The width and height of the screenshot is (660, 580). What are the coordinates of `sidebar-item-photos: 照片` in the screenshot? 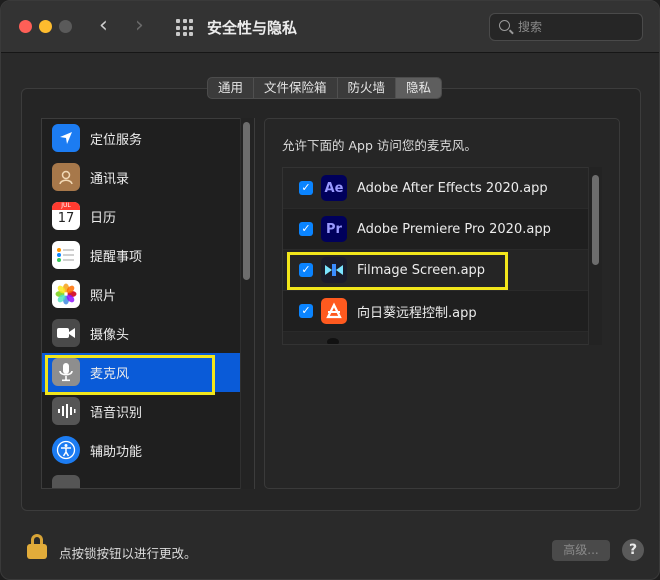 It's located at (142, 294).